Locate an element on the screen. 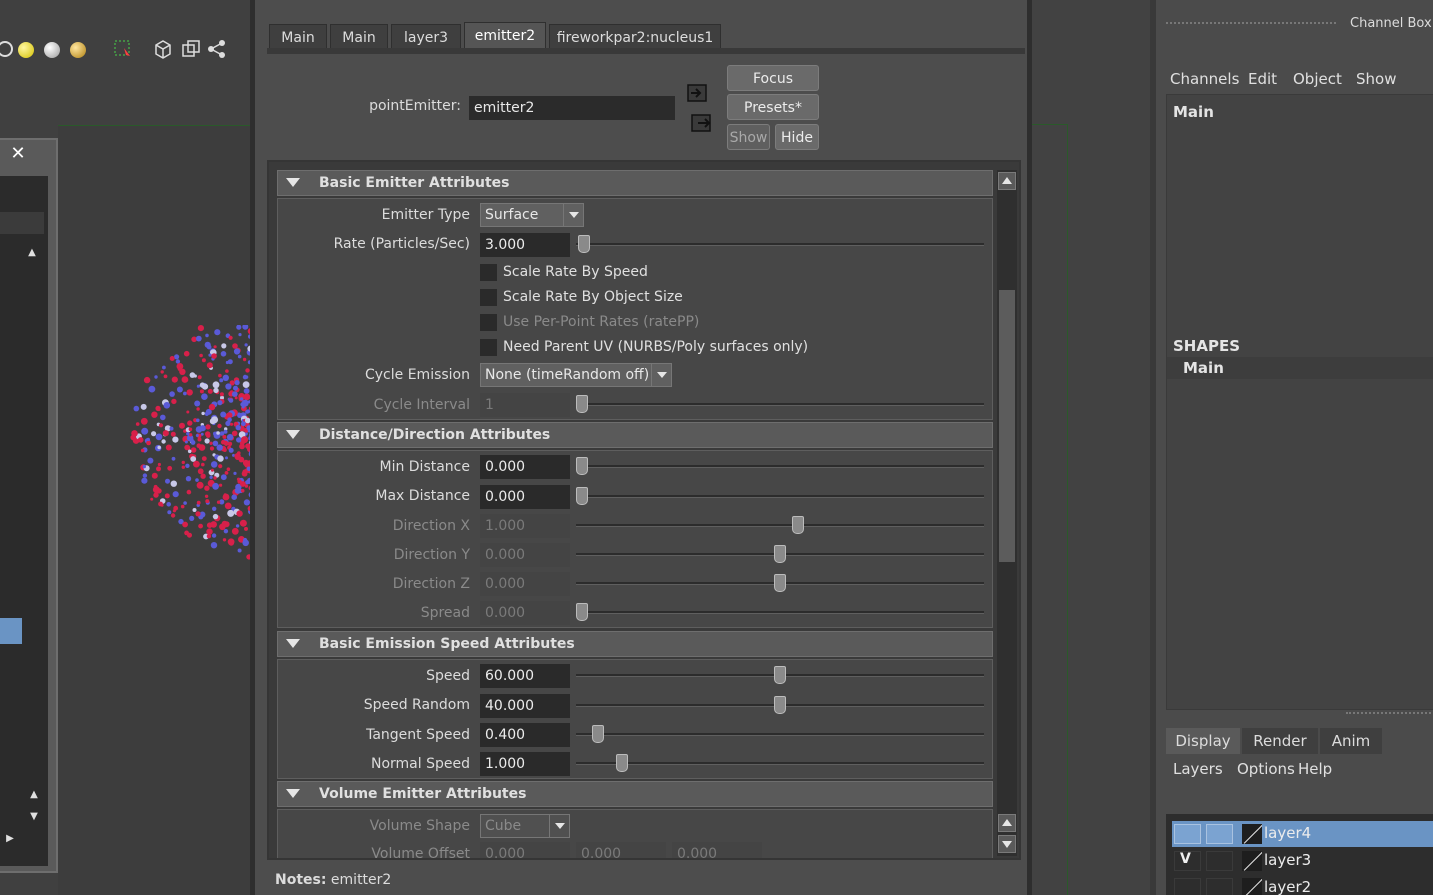 This screenshot has width=1433, height=895. scale-rate-by-speed-checkbox is located at coordinates (488, 272).